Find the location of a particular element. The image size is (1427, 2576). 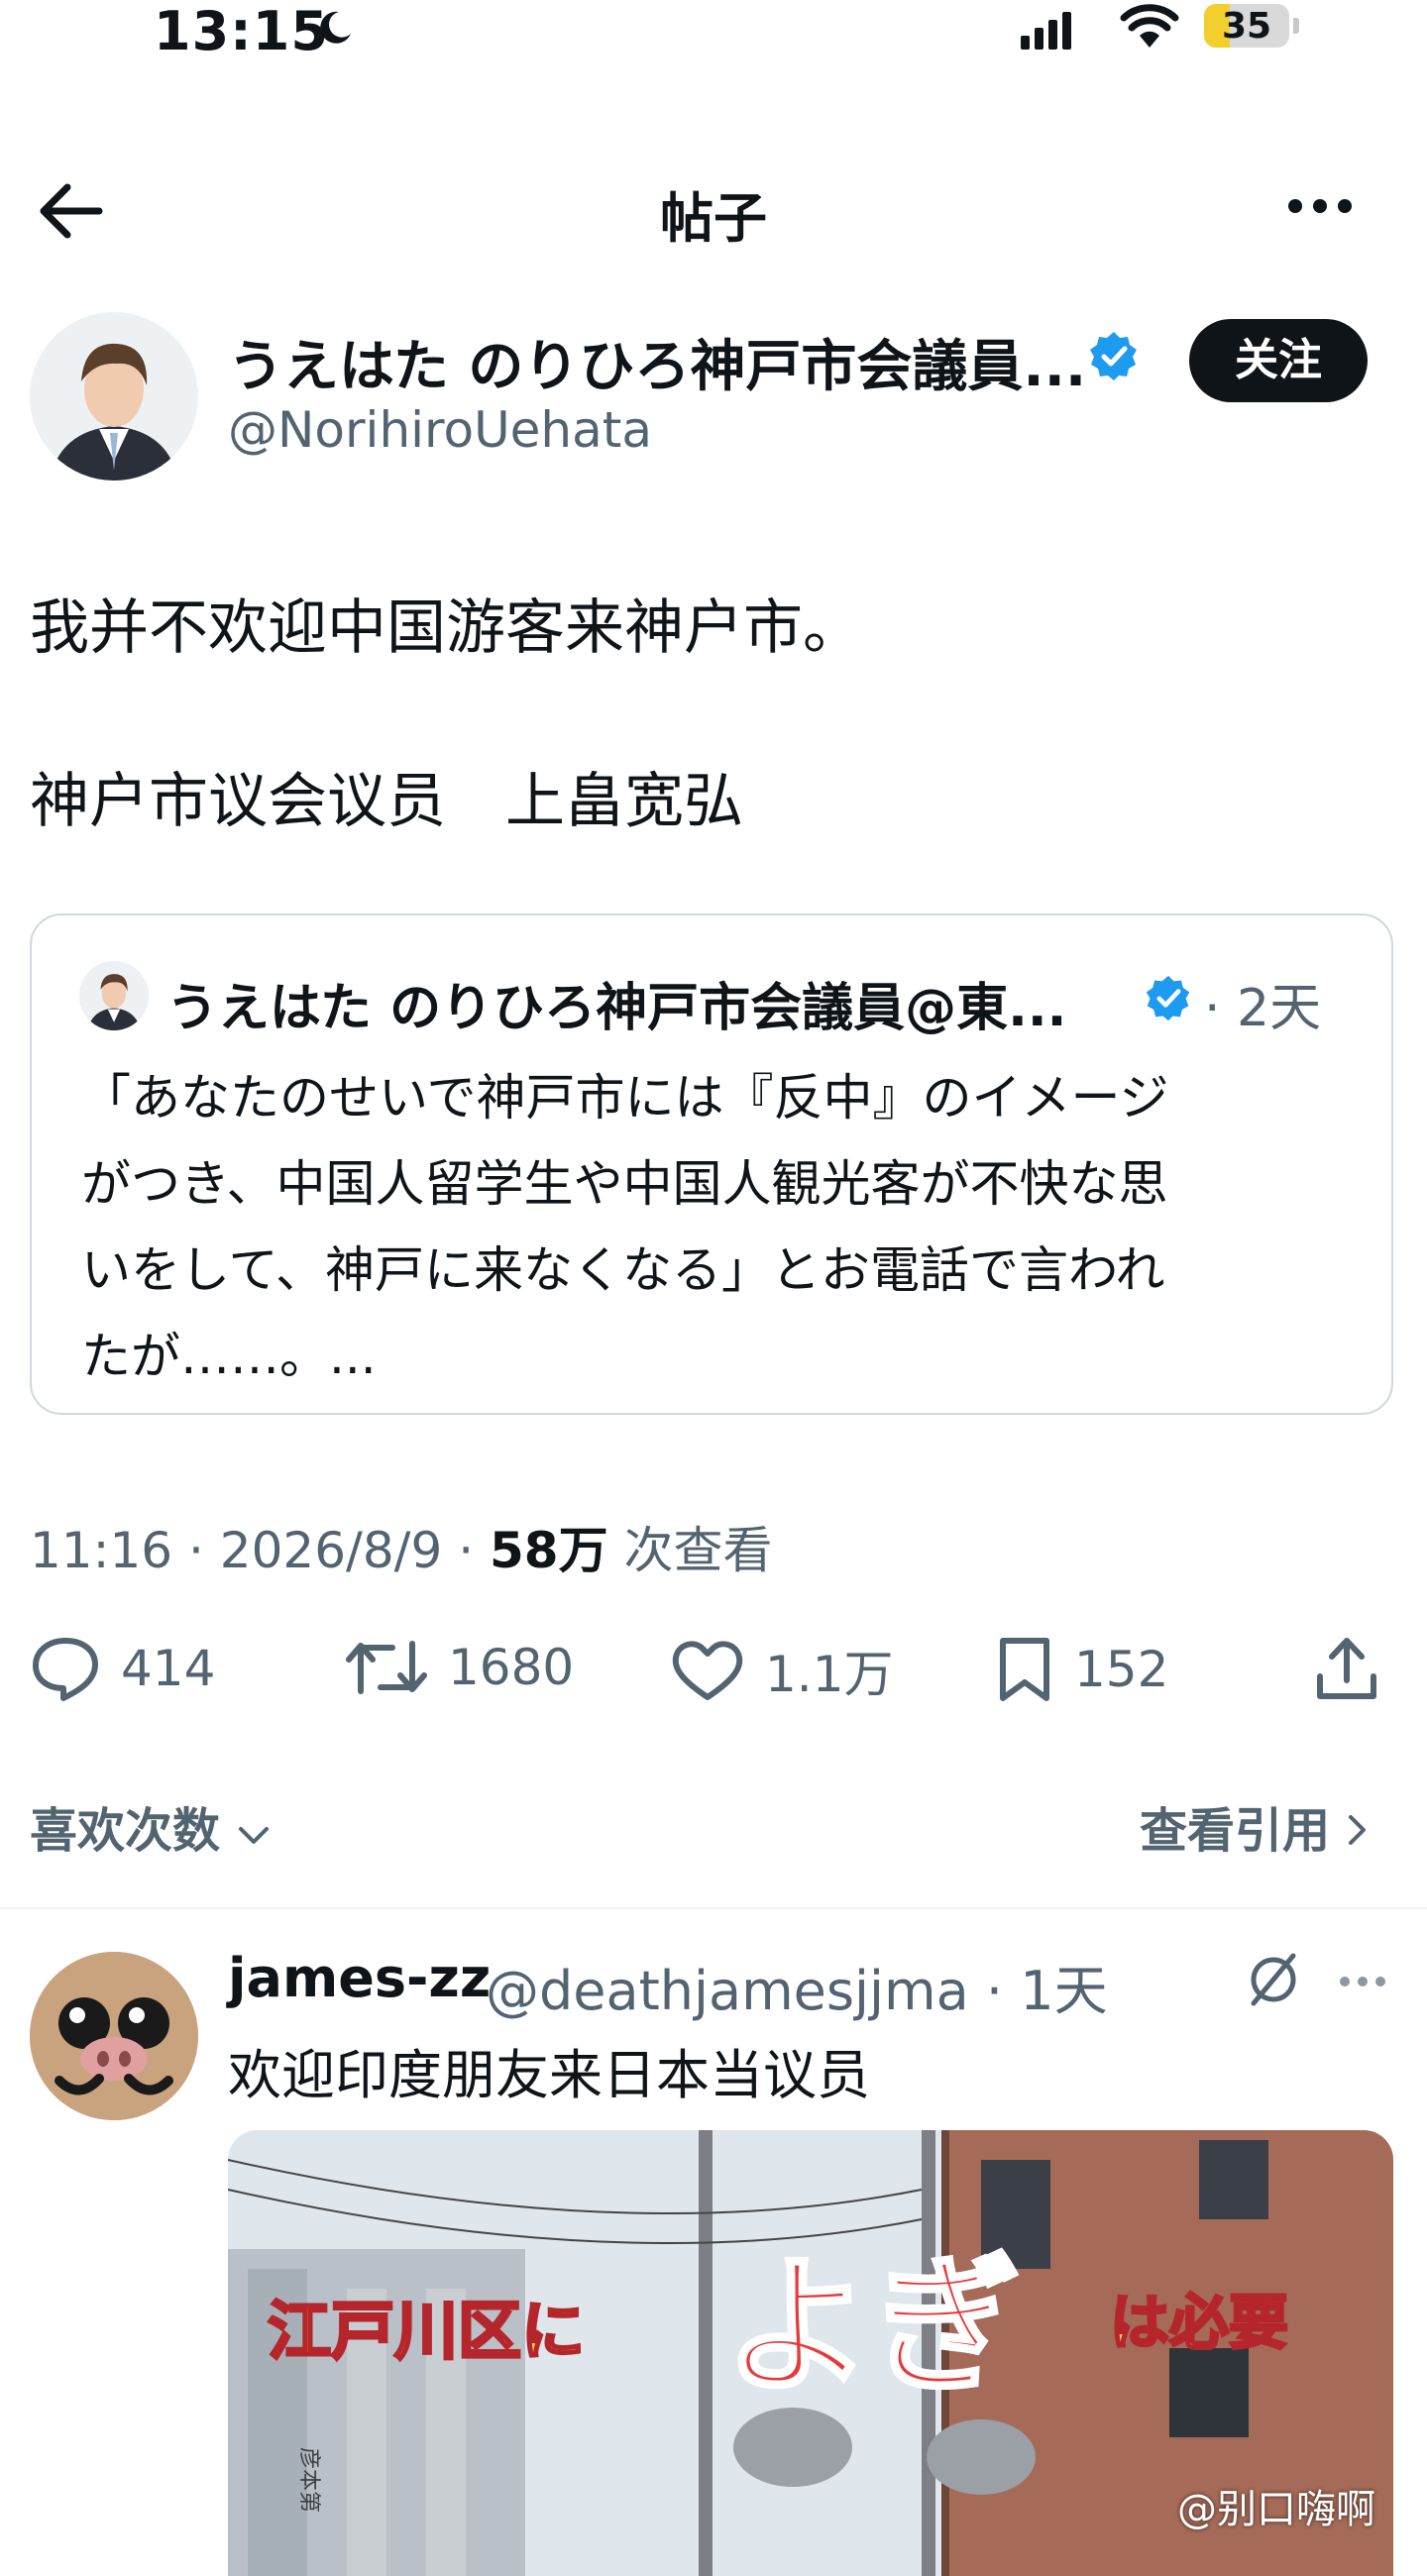

grok-icon is located at coordinates (1273, 1979).